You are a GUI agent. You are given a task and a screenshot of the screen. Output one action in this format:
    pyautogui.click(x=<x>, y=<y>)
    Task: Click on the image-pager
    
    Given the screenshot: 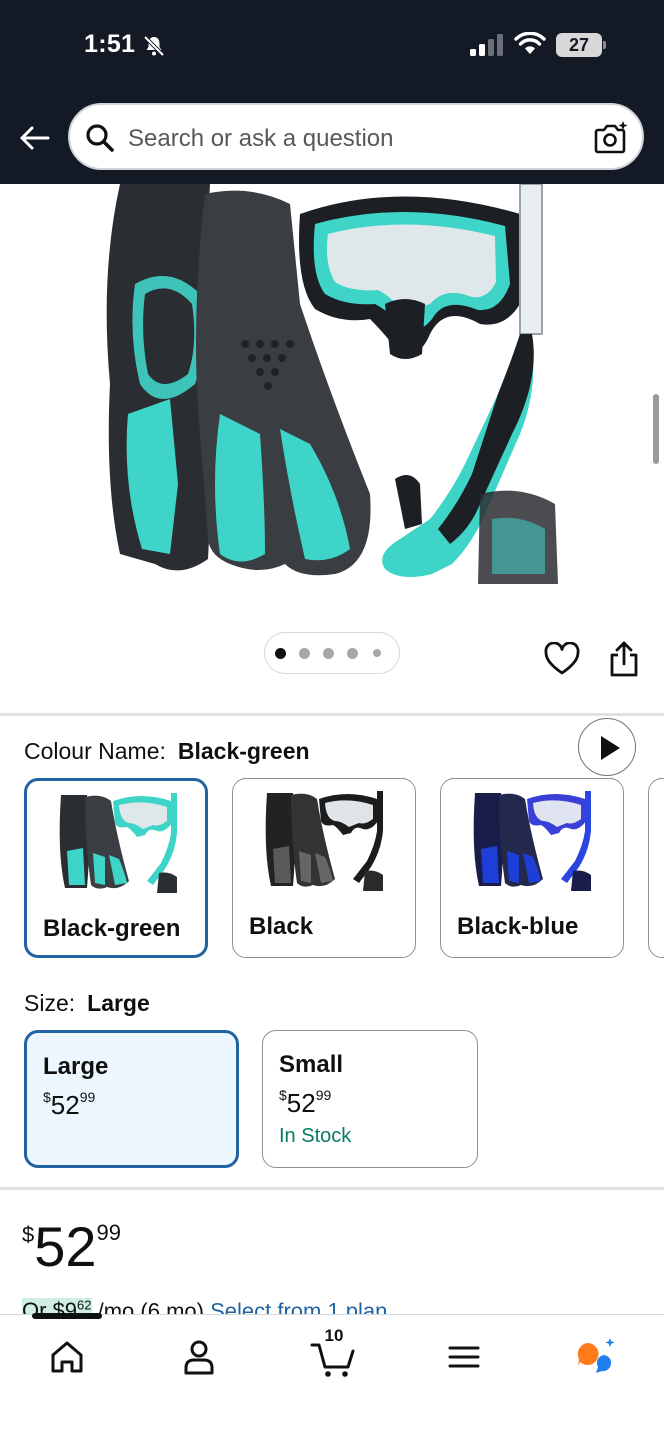 What is the action you would take?
    pyautogui.click(x=332, y=653)
    